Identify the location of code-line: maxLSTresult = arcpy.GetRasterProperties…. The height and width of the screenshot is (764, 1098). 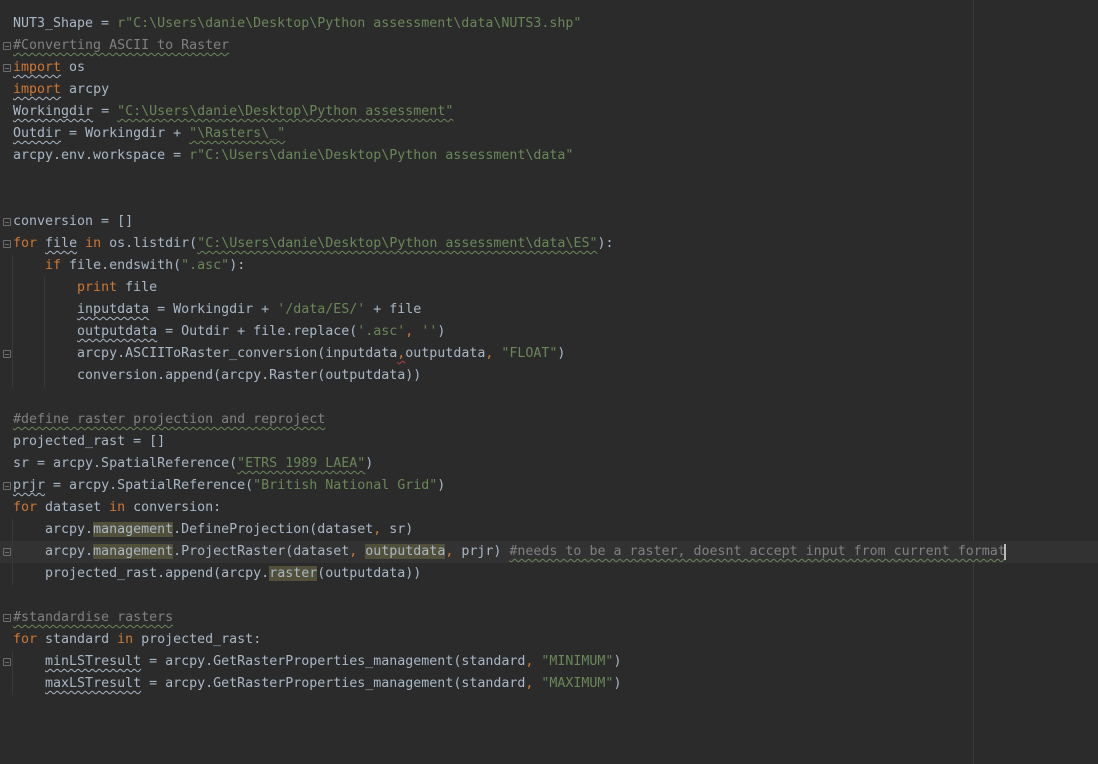
(317, 684).